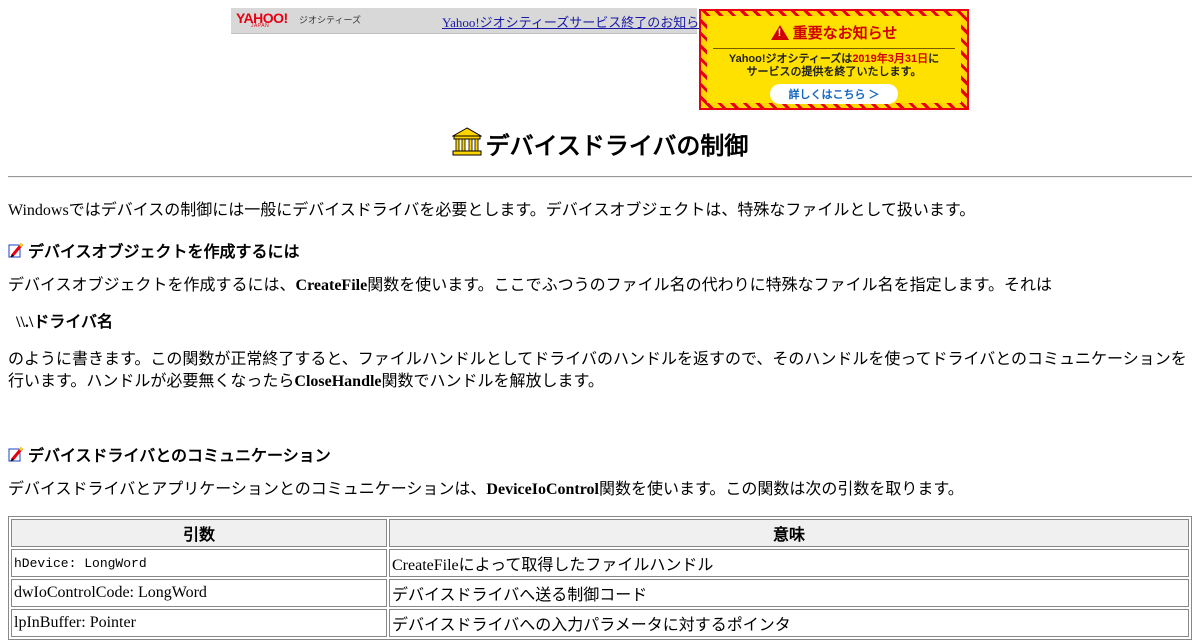  Describe the element at coordinates (789, 533) in the screenshot. I see `column-header-meaning: 意味` at that location.